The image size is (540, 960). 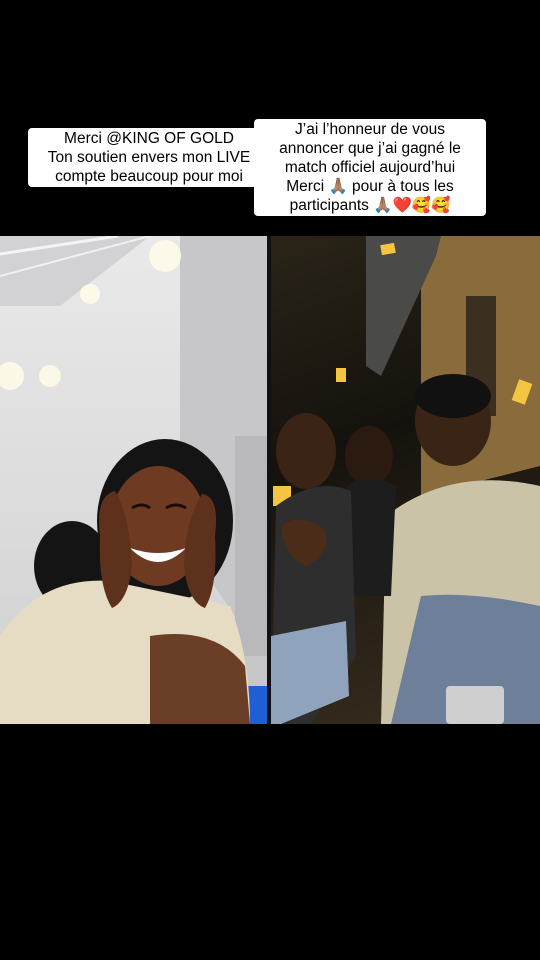 I want to click on door-frame, so click(x=251, y=546).